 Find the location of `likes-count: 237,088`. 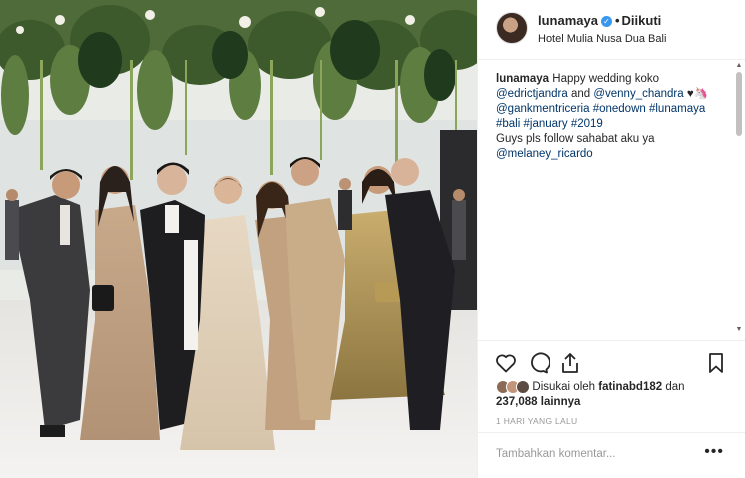

likes-count: 237,088 is located at coordinates (517, 402).